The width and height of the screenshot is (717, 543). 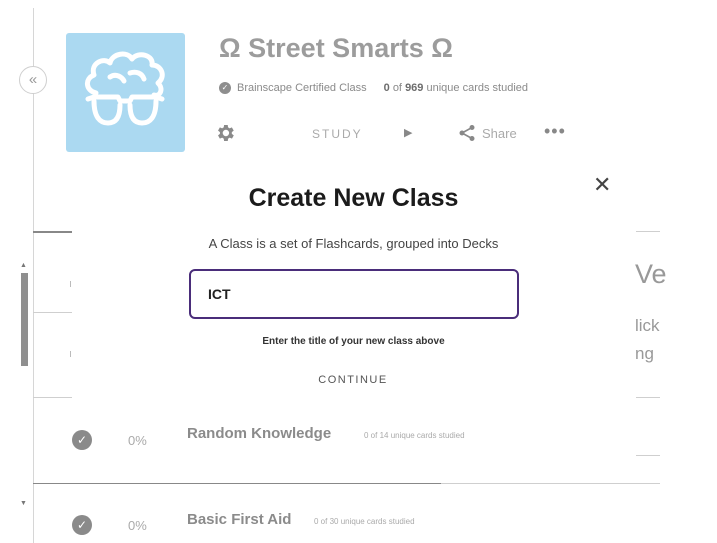 I want to click on class-thumbnail, so click(x=125, y=92).